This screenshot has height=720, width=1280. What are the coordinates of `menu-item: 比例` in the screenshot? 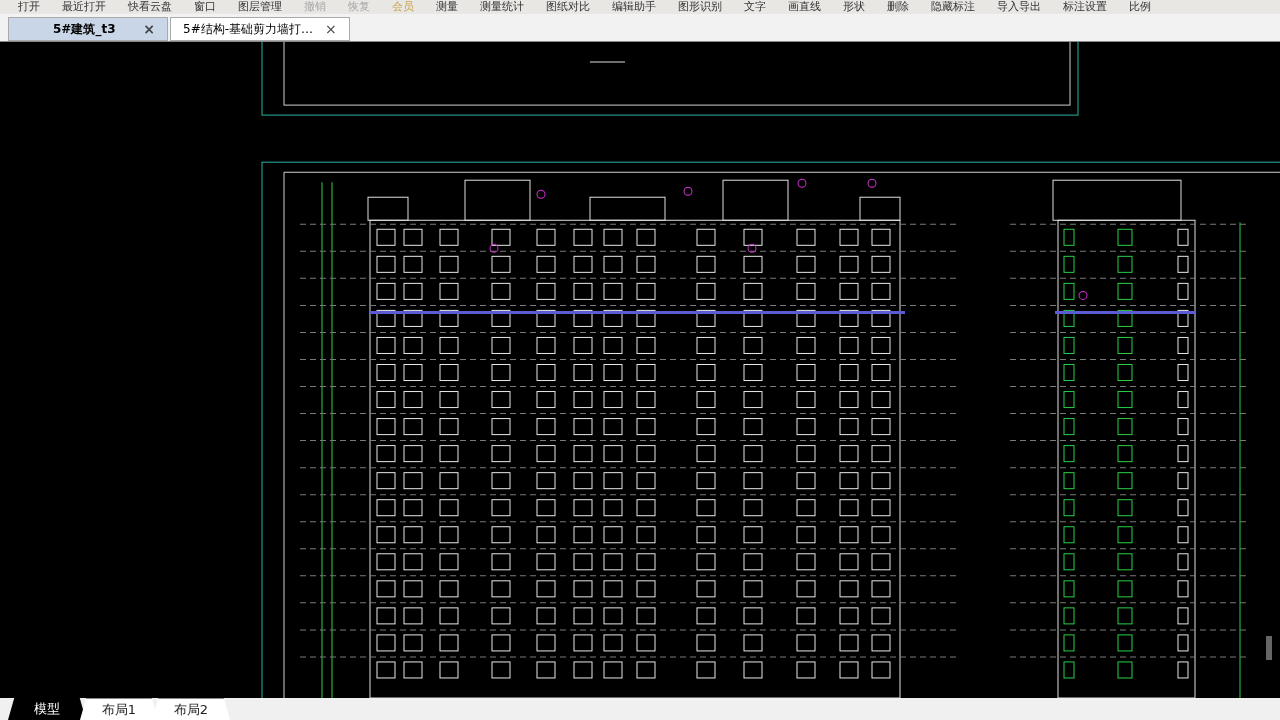 It's located at (1140, 7).